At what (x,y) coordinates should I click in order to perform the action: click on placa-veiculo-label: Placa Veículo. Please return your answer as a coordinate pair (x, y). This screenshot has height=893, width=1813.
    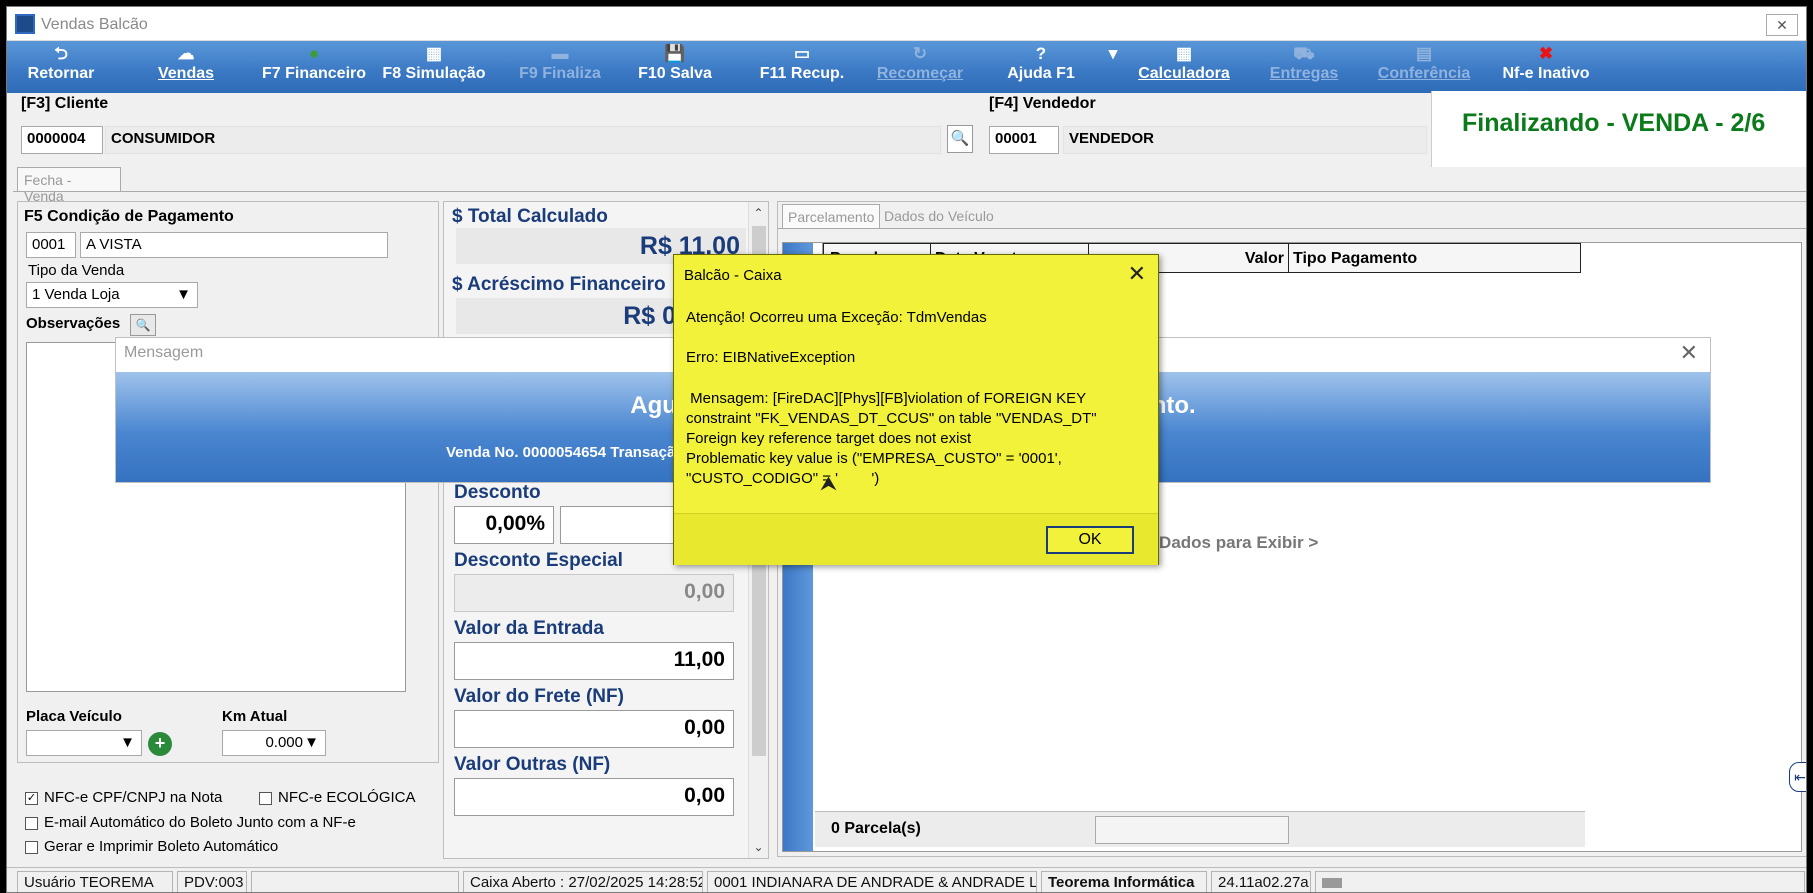
    Looking at the image, I should click on (74, 716).